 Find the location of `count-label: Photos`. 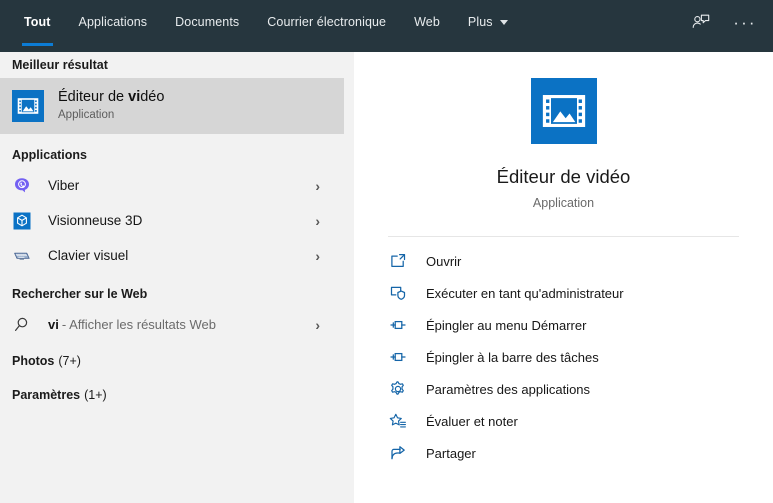

count-label: Photos is located at coordinates (33, 361).